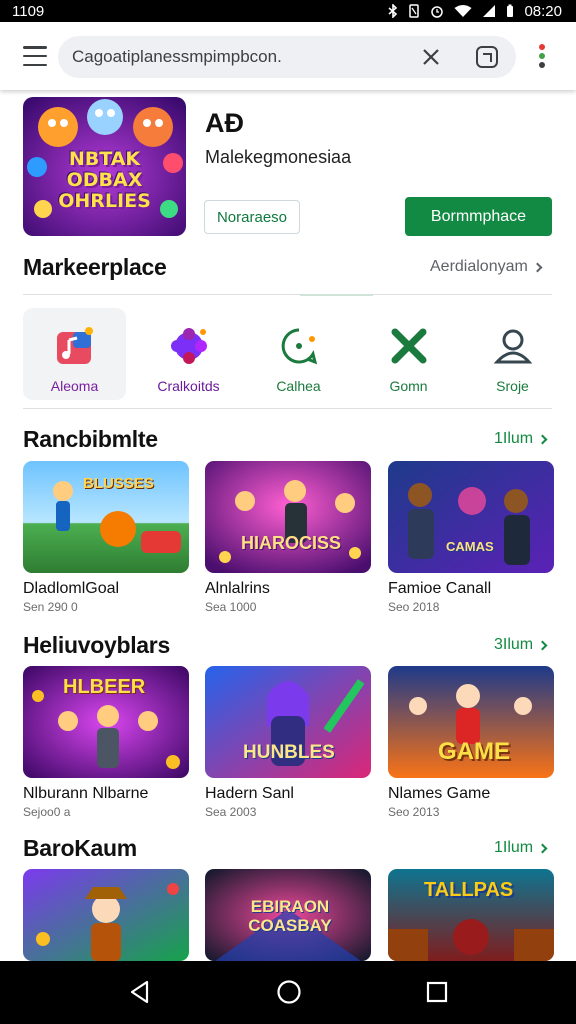 This screenshot has height=1024, width=576. What do you see at coordinates (104, 180) in the screenshot?
I see `featured-image-title: NBTAK ODBAX OHRLIES` at bounding box center [104, 180].